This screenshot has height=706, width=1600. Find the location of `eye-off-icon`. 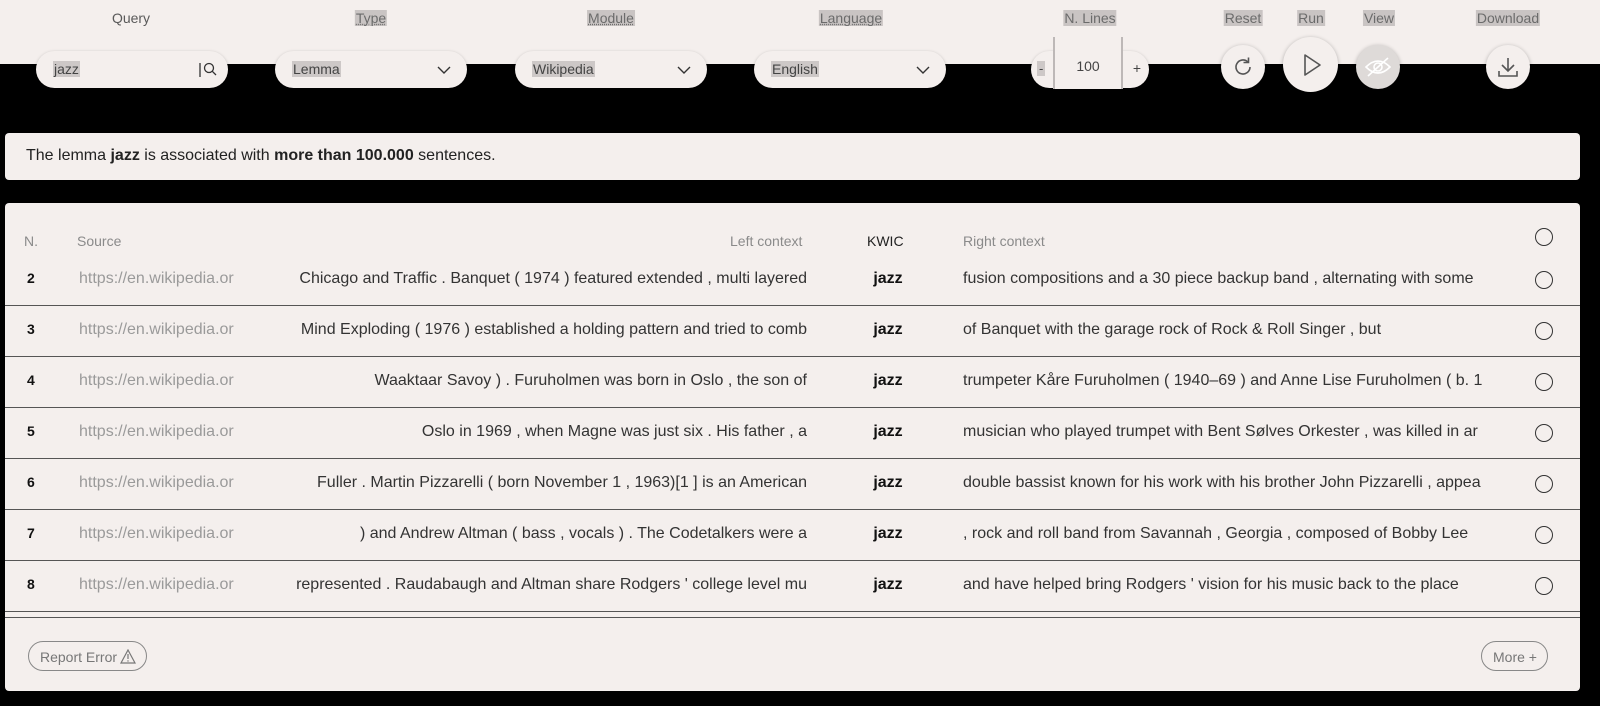

eye-off-icon is located at coordinates (1378, 67).